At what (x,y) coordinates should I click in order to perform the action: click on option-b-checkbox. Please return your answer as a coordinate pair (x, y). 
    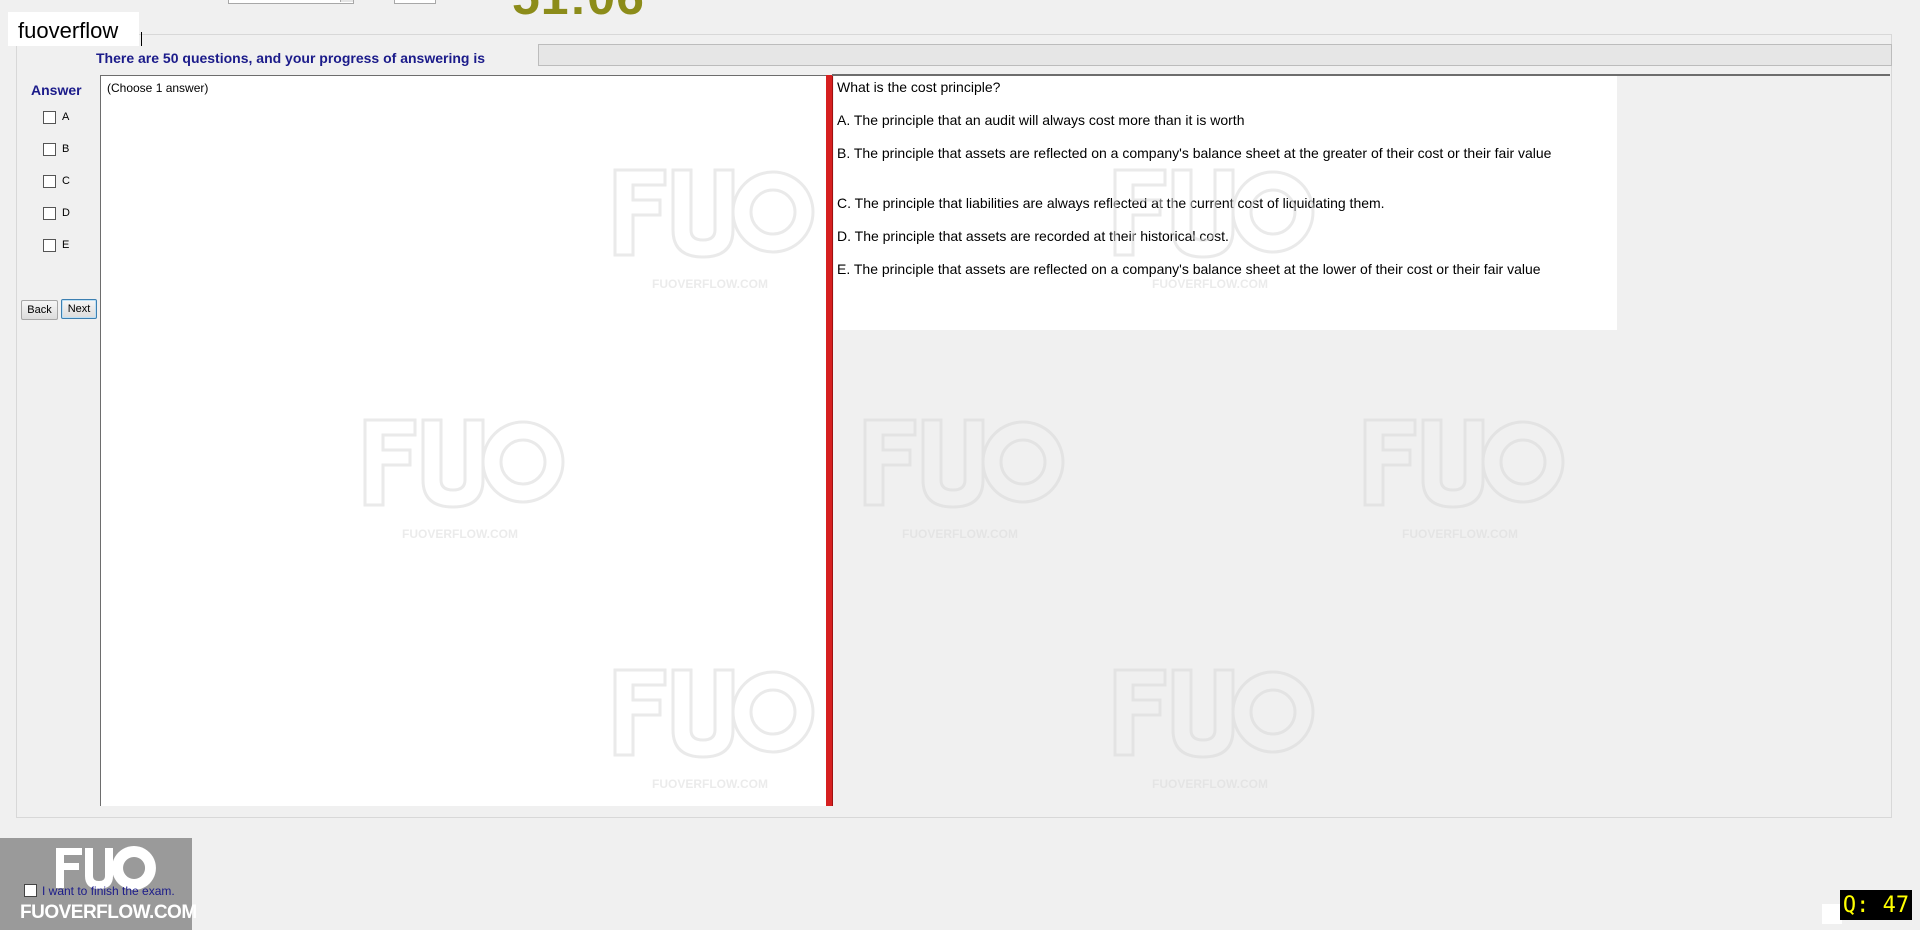
    Looking at the image, I should click on (49, 149).